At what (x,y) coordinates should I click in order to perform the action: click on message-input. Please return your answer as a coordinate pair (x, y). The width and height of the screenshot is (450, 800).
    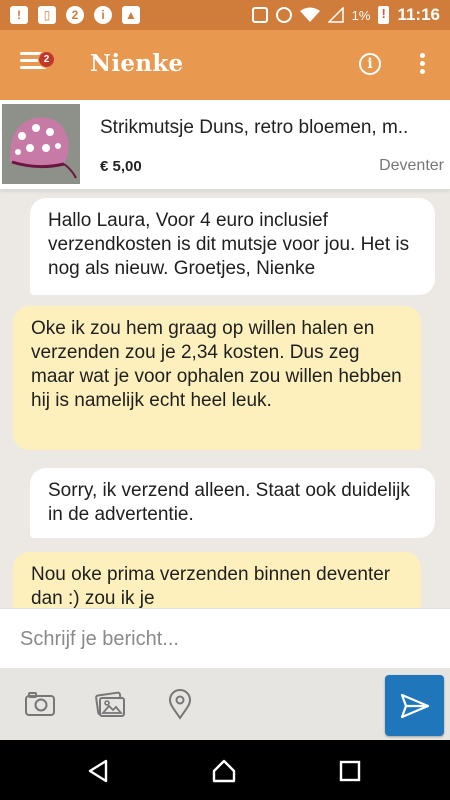
    Looking at the image, I should click on (225, 639).